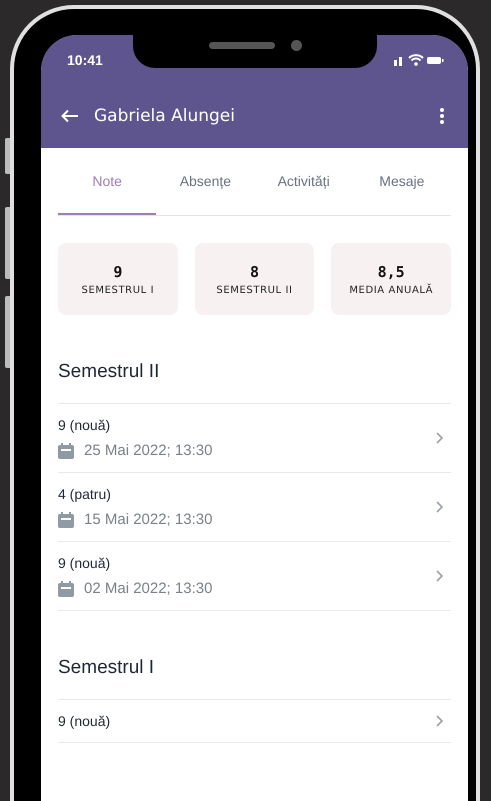 The width and height of the screenshot is (491, 801). Describe the element at coordinates (391, 271) in the screenshot. I see `average-value: 8,5` at that location.